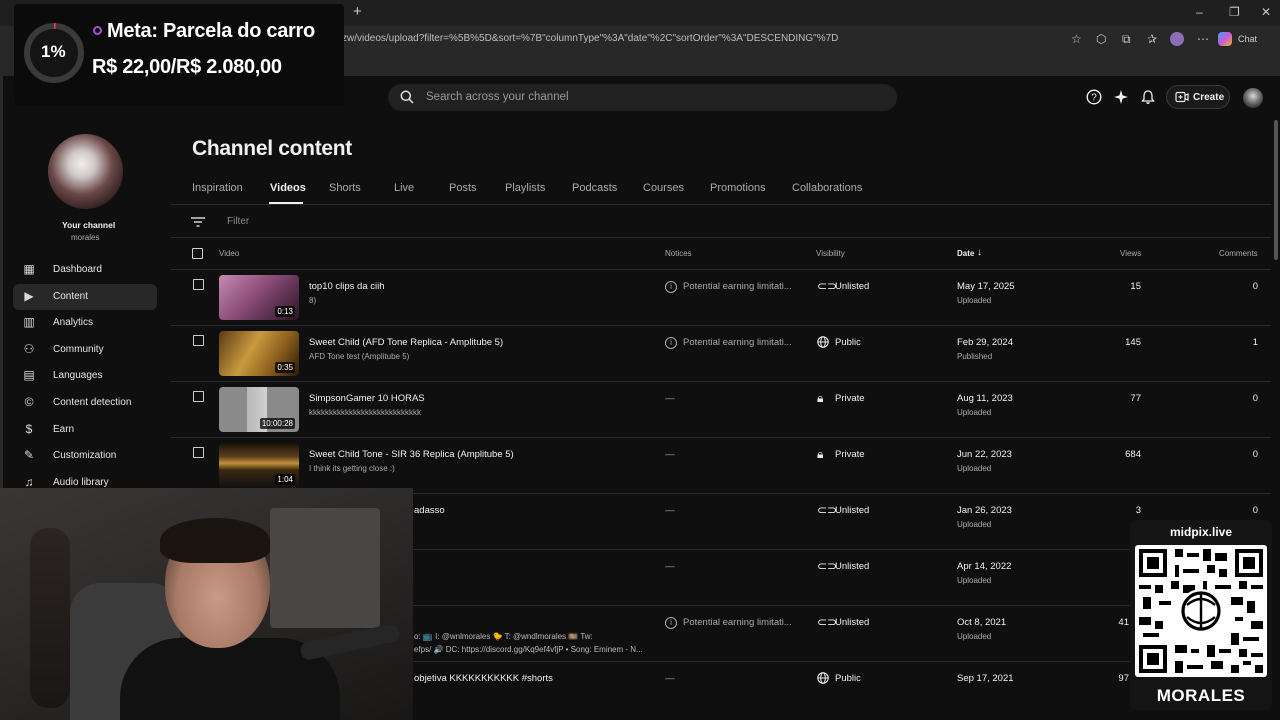 The width and height of the screenshot is (1280, 720). Describe the element at coordinates (525, 188) in the screenshot. I see `tab-playlists: Playlists` at that location.